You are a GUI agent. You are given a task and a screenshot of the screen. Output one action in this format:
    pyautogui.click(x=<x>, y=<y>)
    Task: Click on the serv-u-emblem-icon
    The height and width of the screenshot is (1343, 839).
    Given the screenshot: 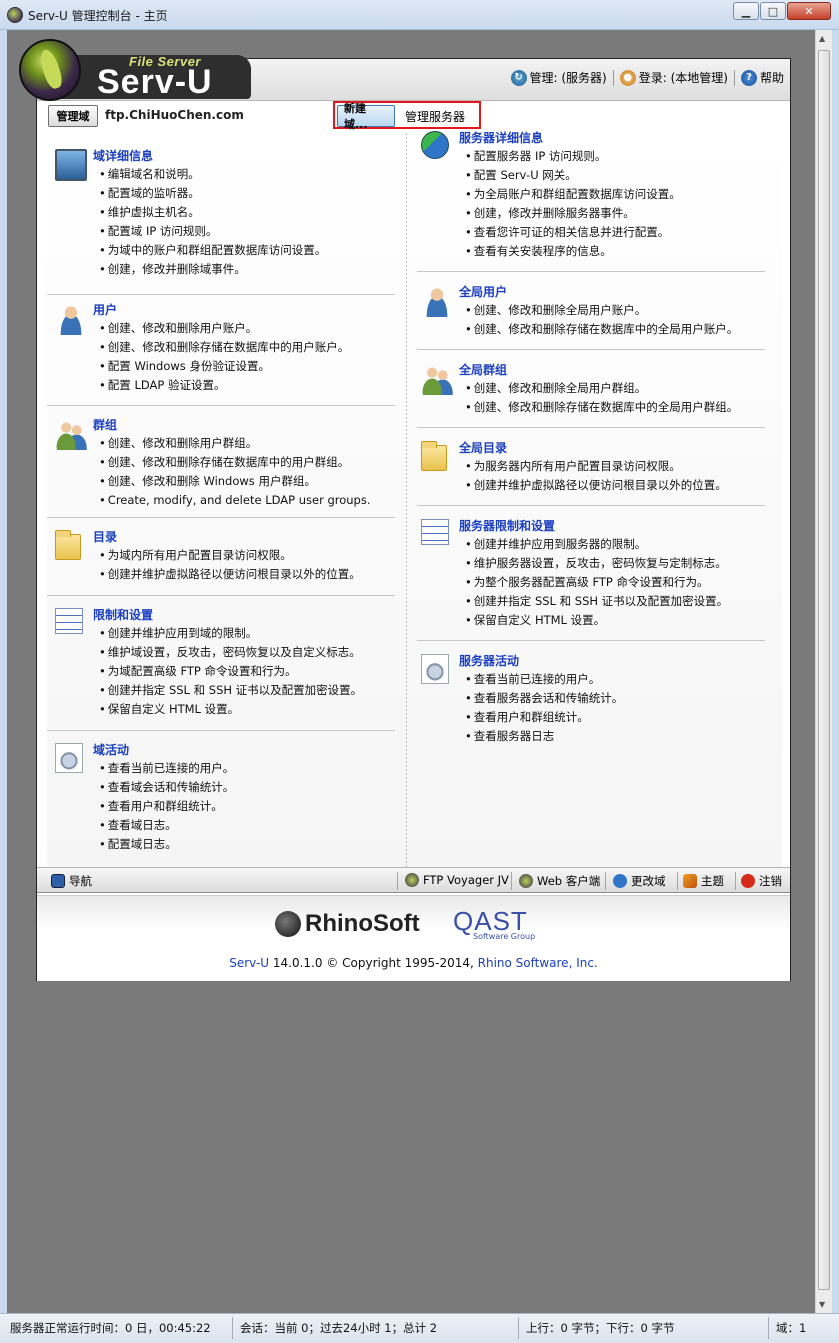 What is the action you would take?
    pyautogui.click(x=50, y=70)
    